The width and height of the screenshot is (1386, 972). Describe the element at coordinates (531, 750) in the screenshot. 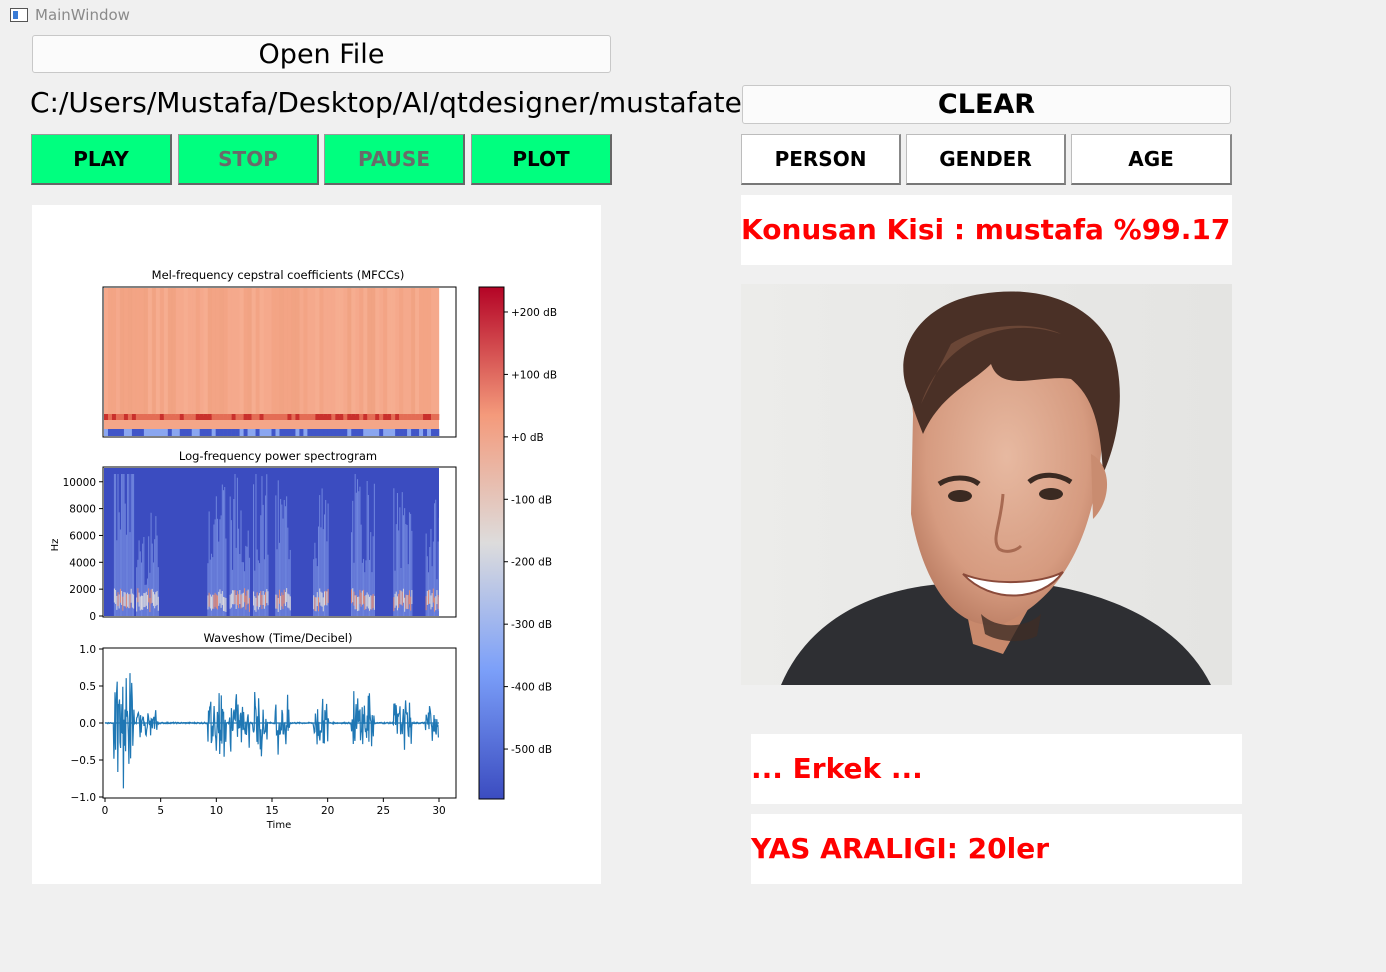

I see `svg-text: -500 dB` at that location.